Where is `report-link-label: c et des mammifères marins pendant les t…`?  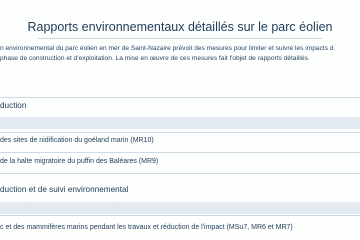 report-link-label: c et des mammifères marins pendant les t… is located at coordinates (146, 227).